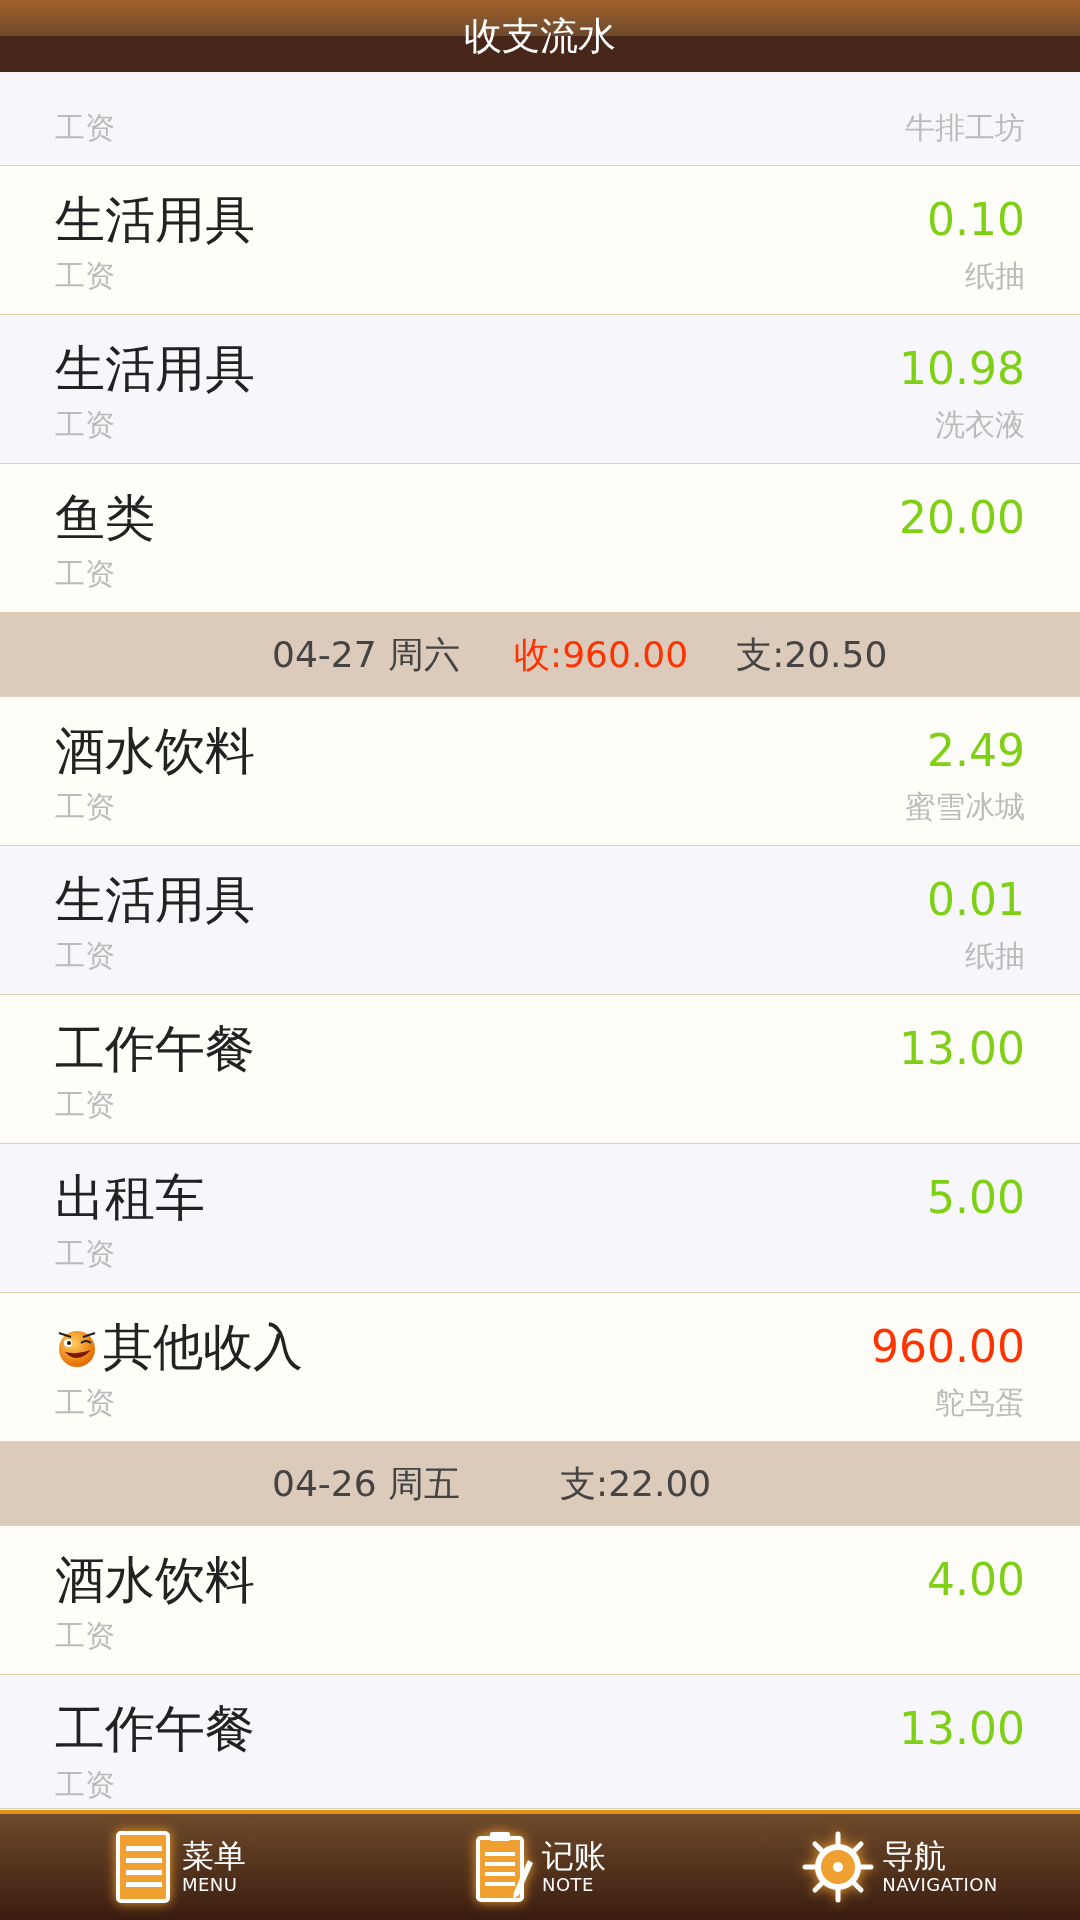  What do you see at coordinates (976, 751) in the screenshot?
I see `amount-label: 2.49` at bounding box center [976, 751].